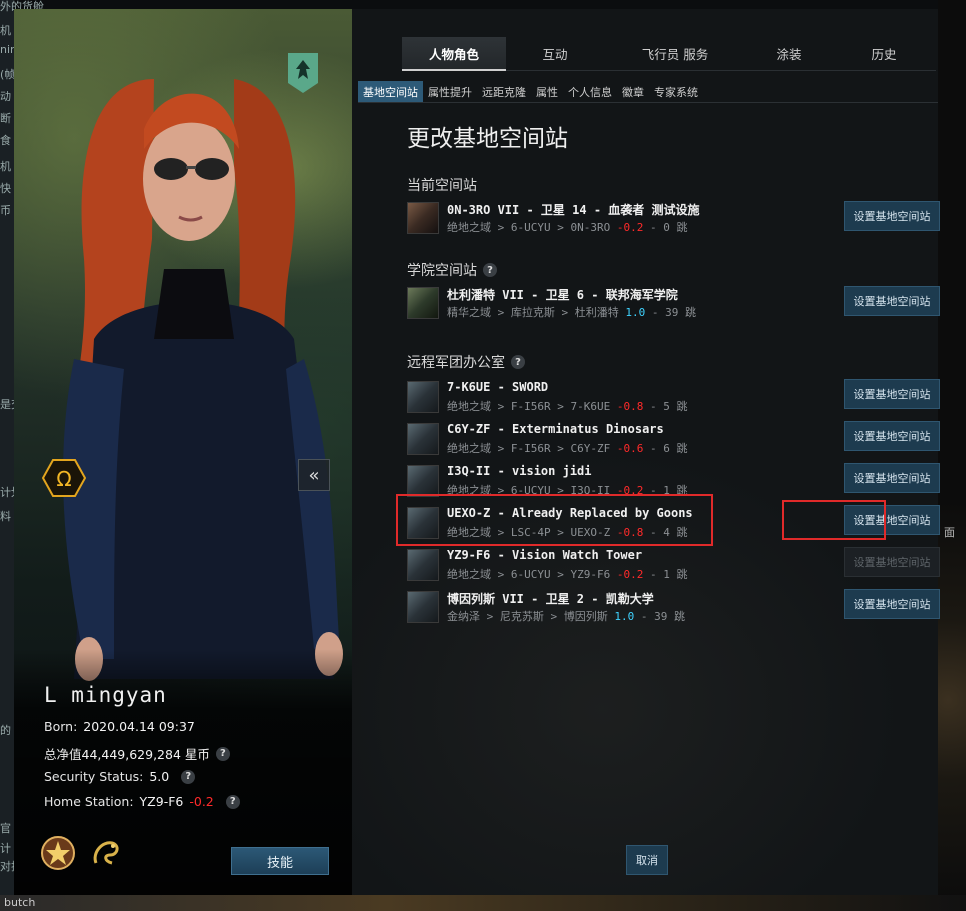 The height and width of the screenshot is (911, 966). Describe the element at coordinates (567, 406) in the screenshot. I see `station-route: 绝地之域 > F-I56R > 7-K6UE -0.8 - 5 跳` at that location.